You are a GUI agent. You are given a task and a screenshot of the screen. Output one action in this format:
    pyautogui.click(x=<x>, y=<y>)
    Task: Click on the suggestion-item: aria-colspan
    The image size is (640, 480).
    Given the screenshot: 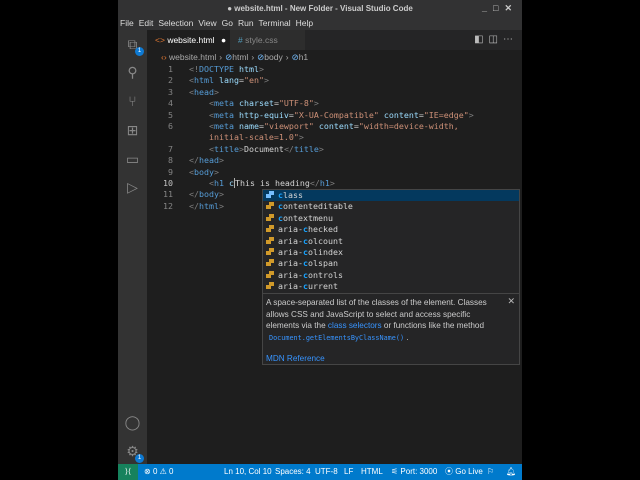 What is the action you would take?
    pyautogui.click(x=391, y=263)
    